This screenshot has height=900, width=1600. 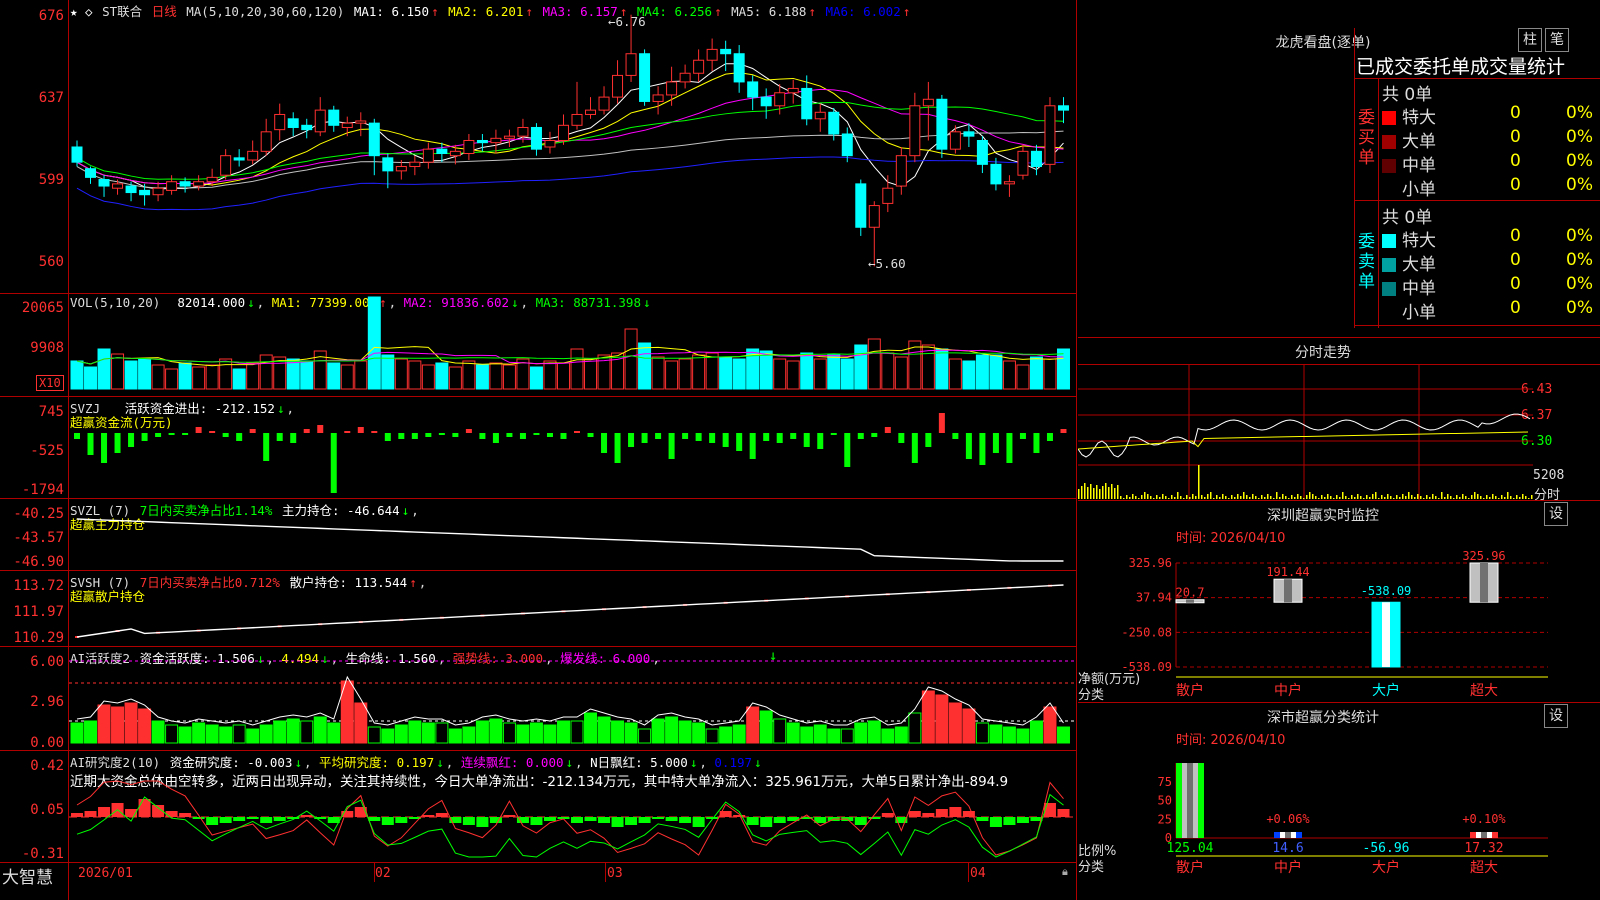 I want to click on x-axis-label-4: 04, so click(x=978, y=873).